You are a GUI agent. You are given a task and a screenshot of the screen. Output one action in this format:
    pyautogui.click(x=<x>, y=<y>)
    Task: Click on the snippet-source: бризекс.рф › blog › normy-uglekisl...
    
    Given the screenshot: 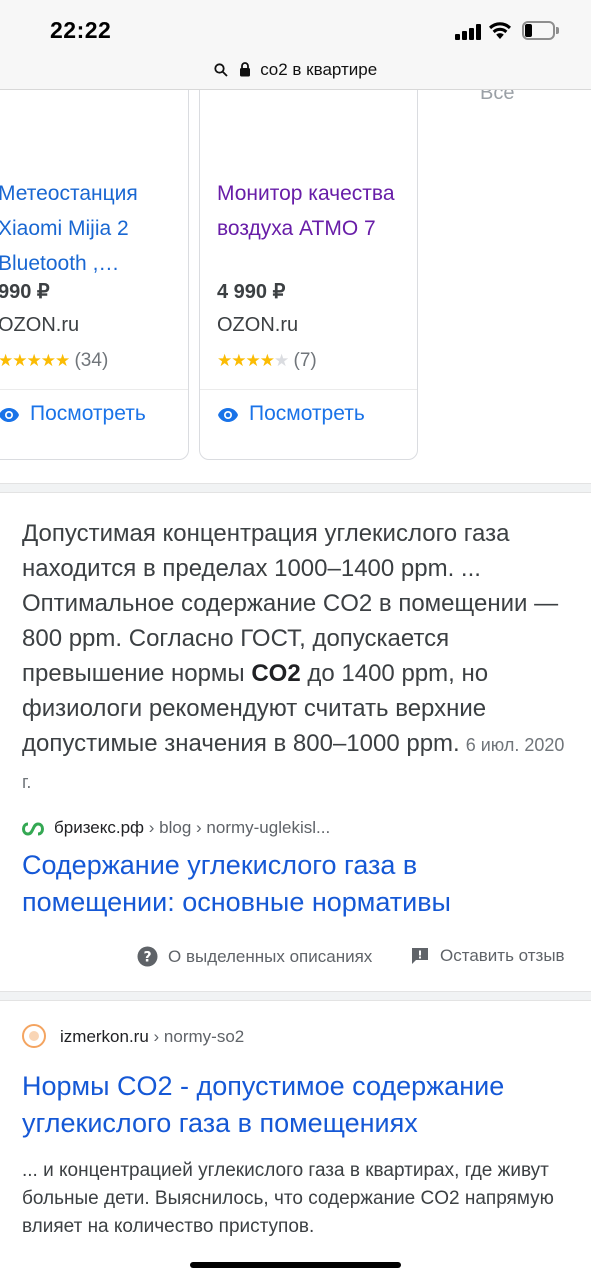 What is the action you would take?
    pyautogui.click(x=176, y=828)
    